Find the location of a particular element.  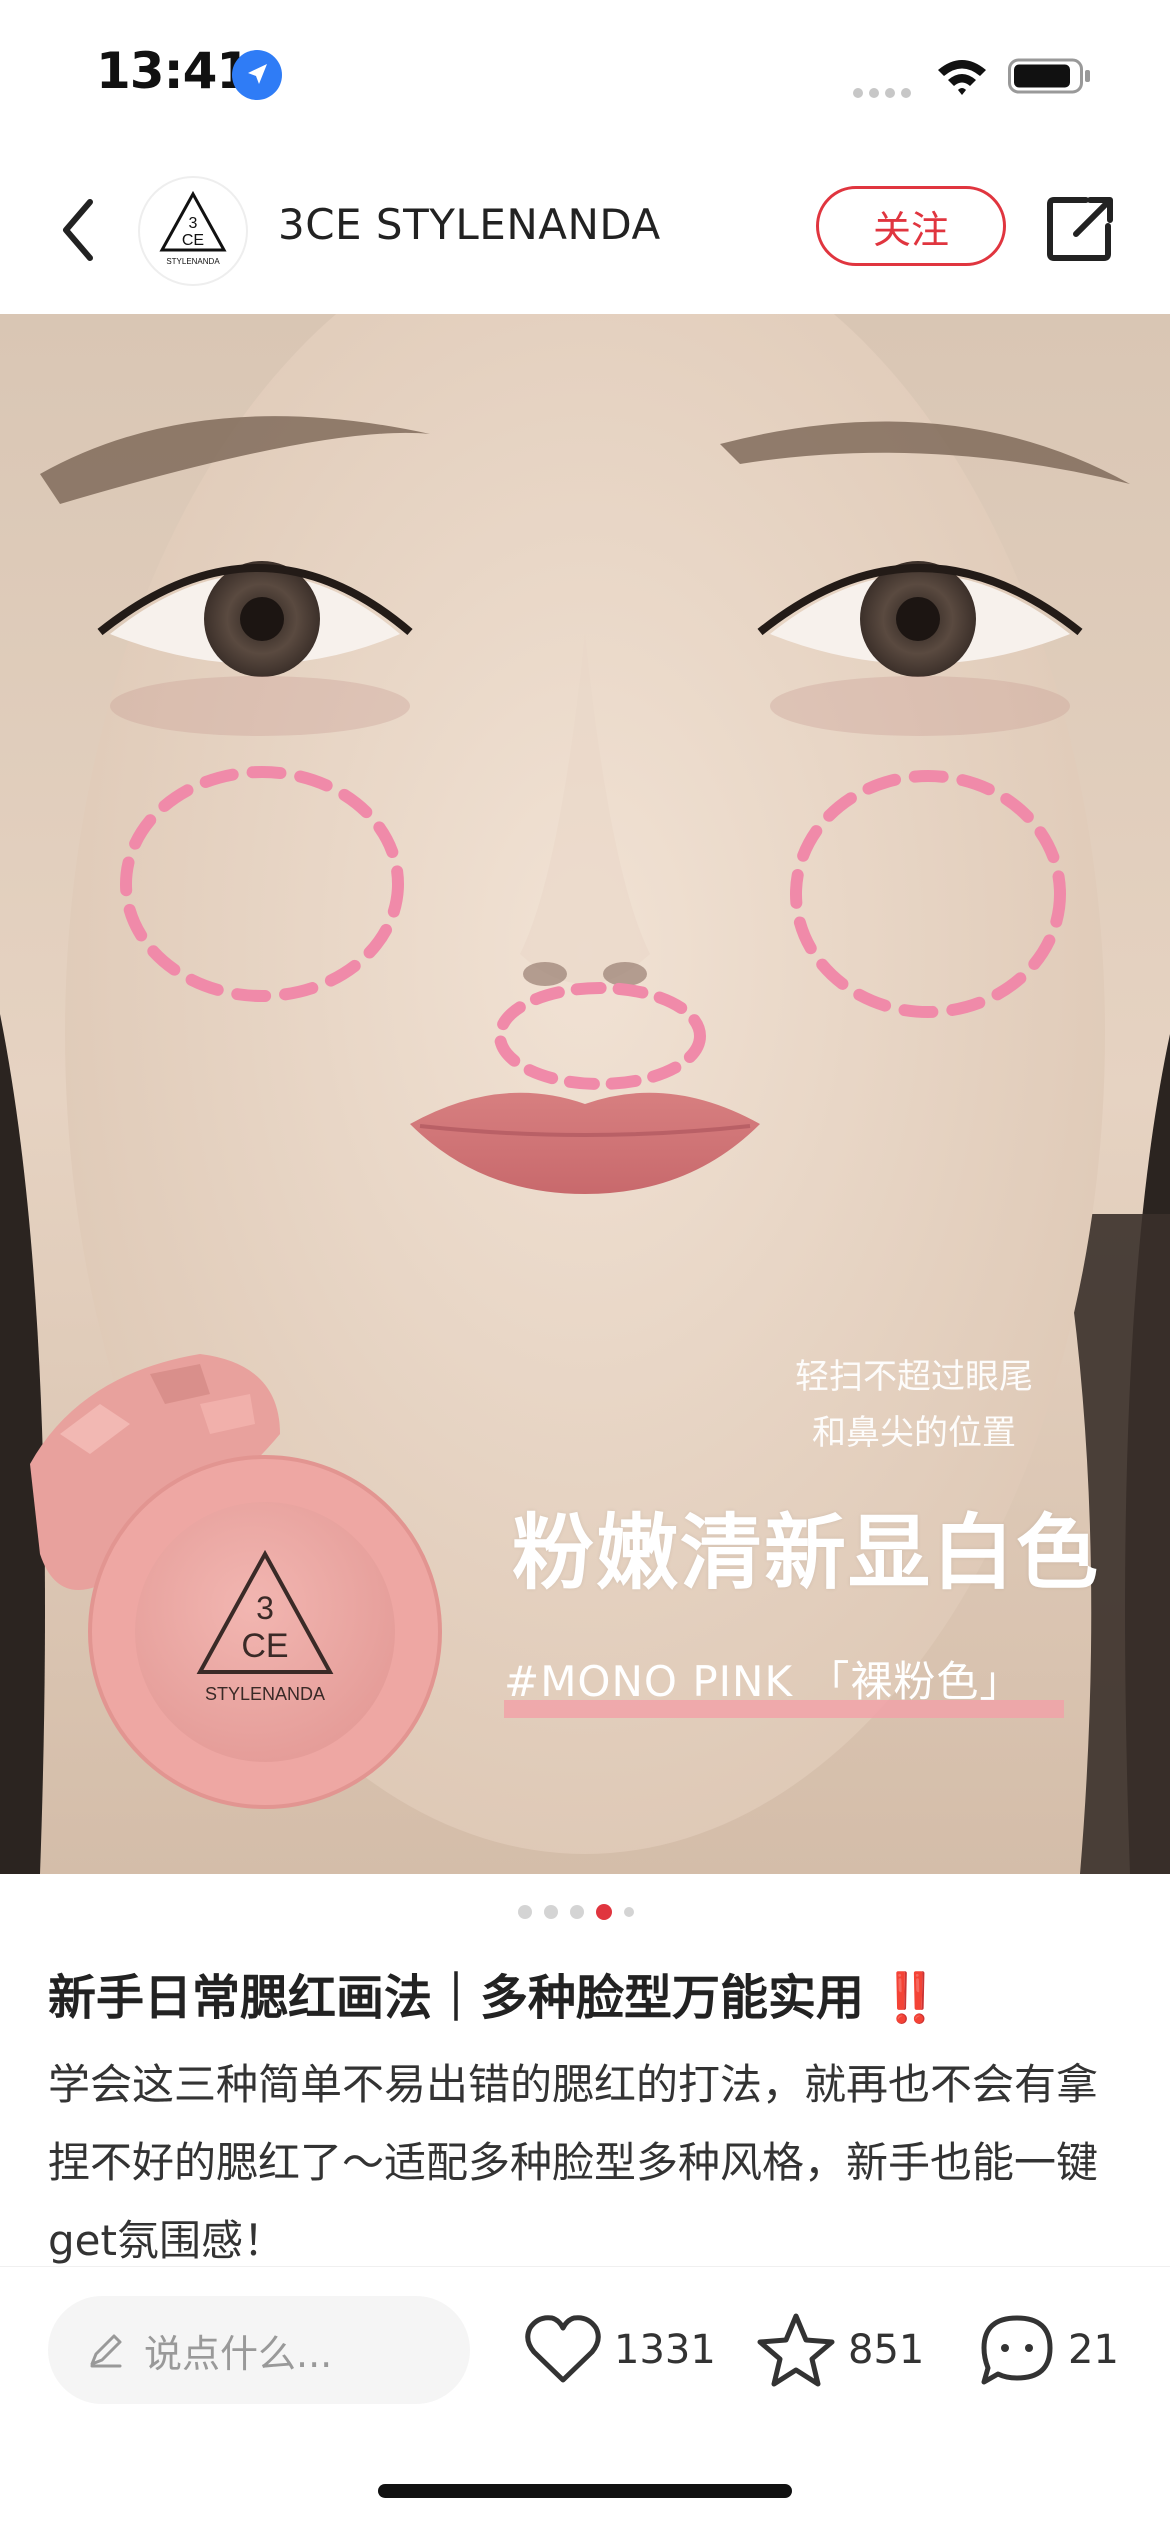

chevron-left-icon is located at coordinates (78, 230).